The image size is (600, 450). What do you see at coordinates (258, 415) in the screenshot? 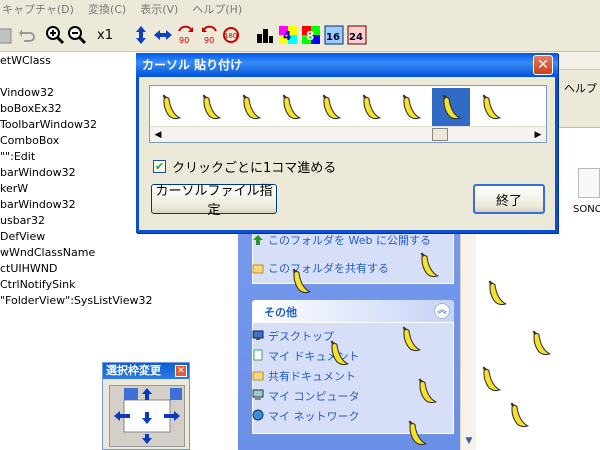
I see `my-network-icon` at bounding box center [258, 415].